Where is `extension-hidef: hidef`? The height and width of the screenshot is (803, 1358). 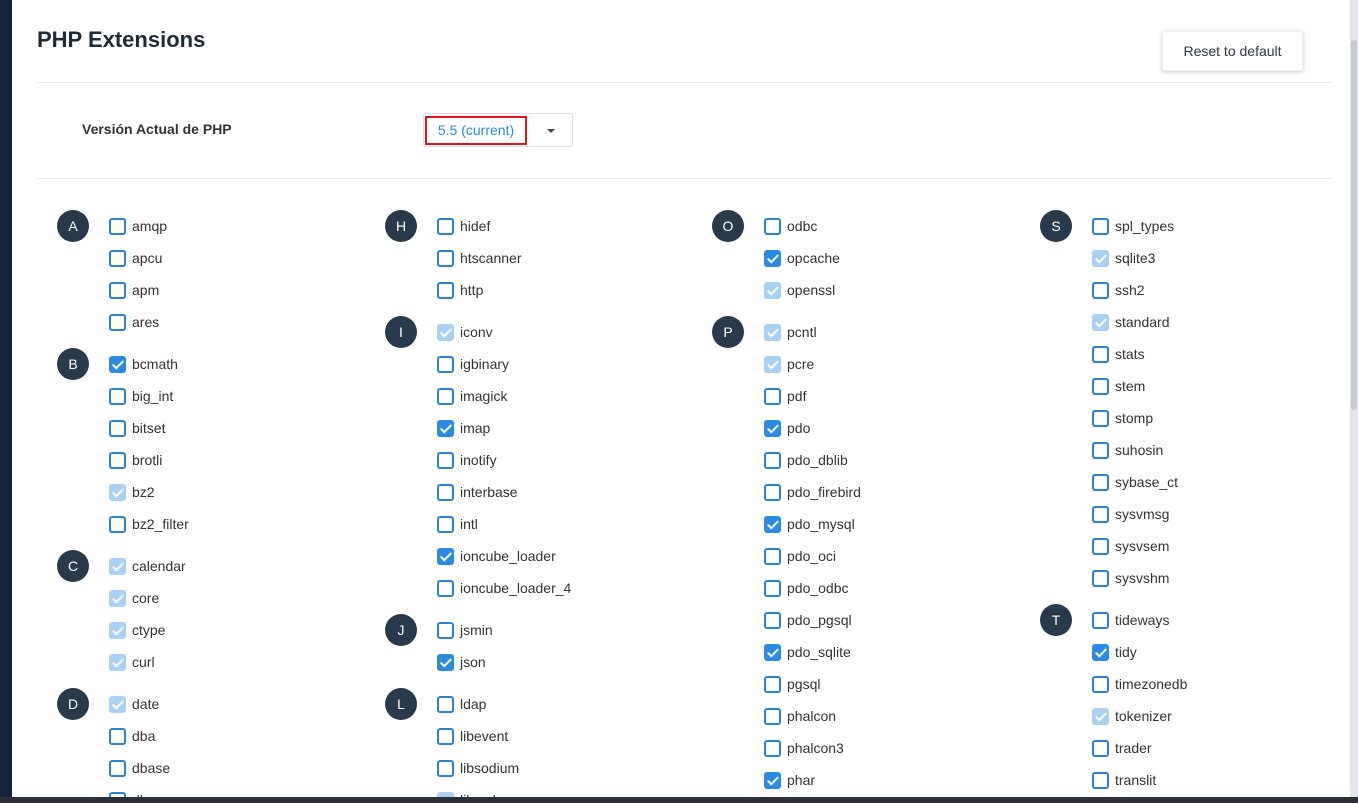
extension-hidef: hidef is located at coordinates (463, 226).